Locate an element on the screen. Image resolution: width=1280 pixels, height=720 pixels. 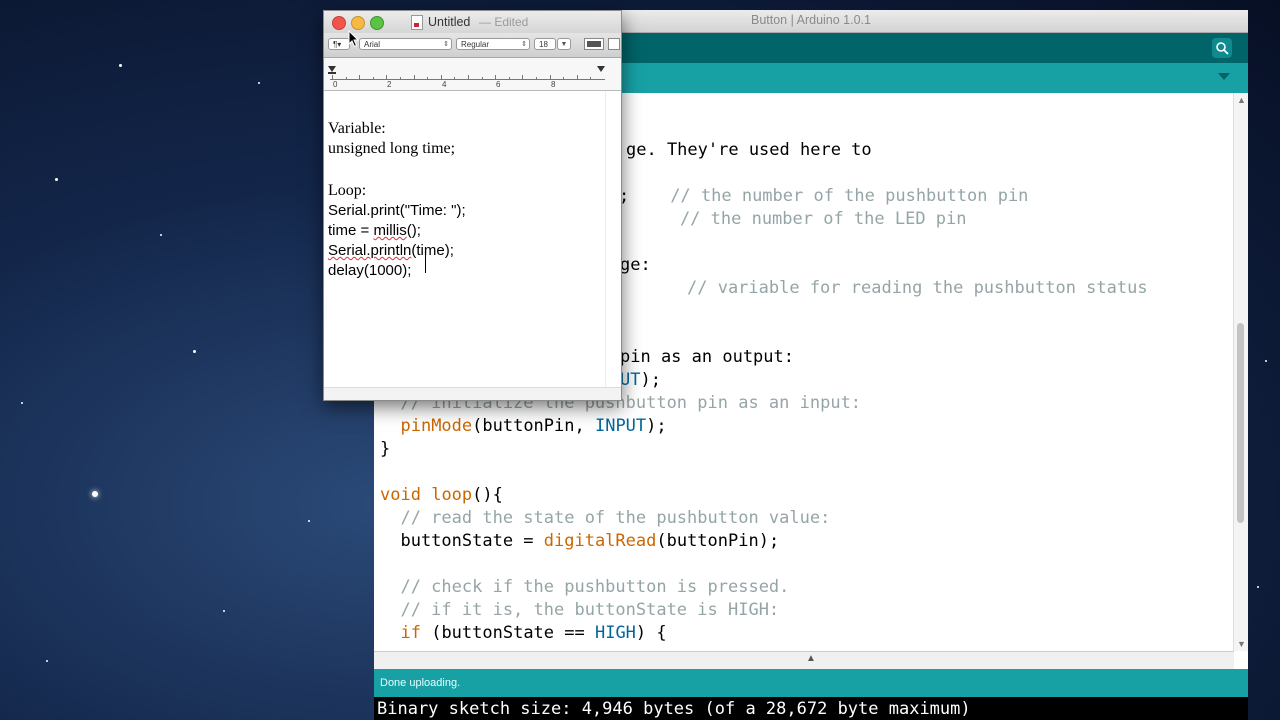
paragraph-style-label: ¶▾ is located at coordinates (337, 44).